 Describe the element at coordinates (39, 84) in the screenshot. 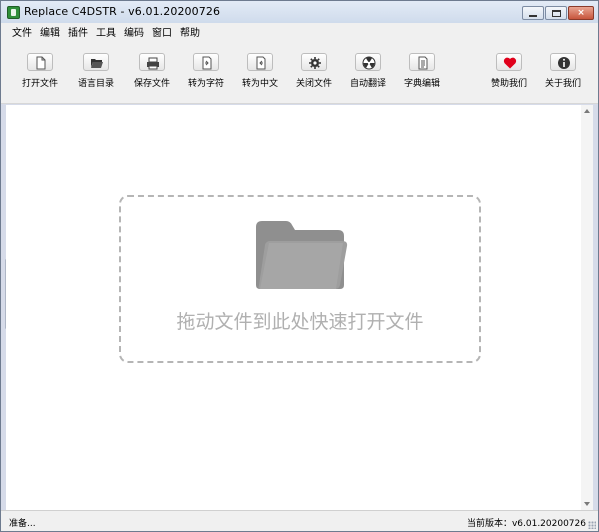

I see `open-file-label: 打开文件` at that location.